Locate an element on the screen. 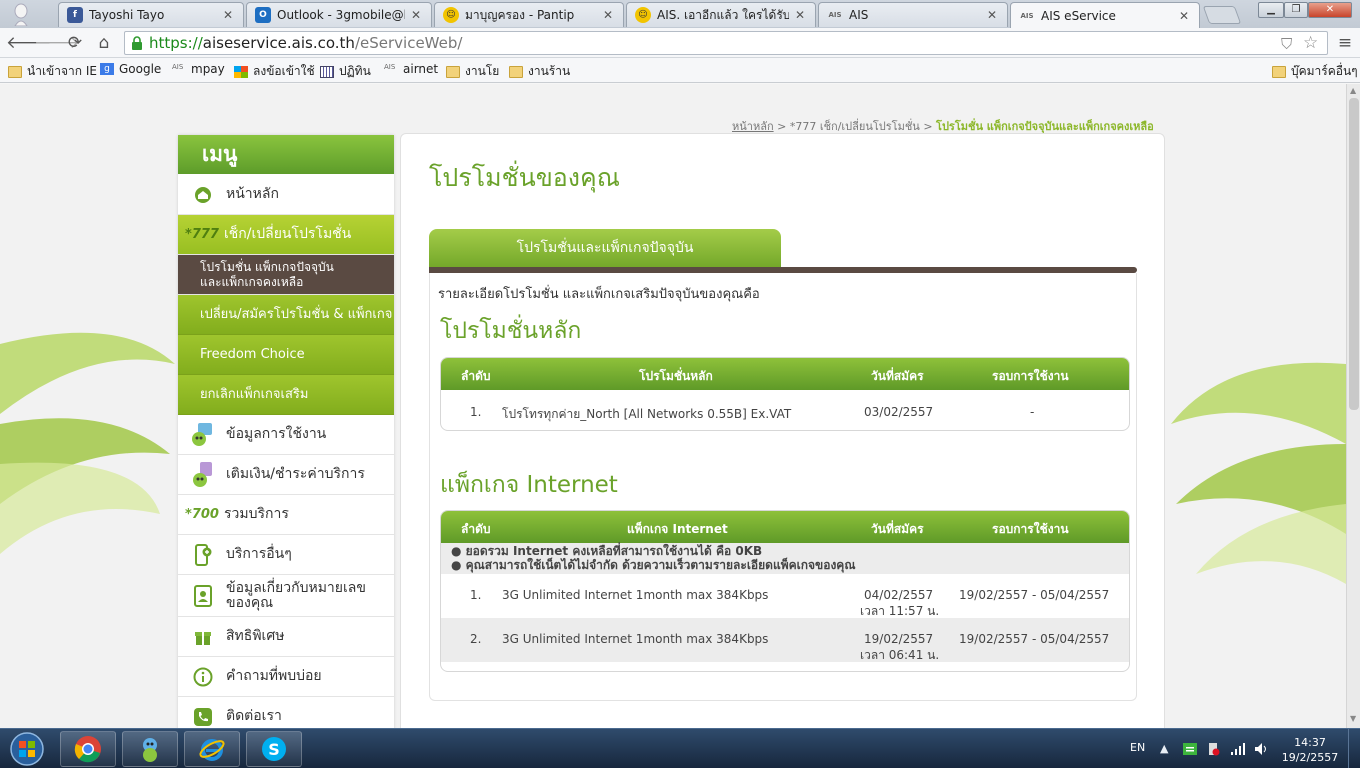 This screenshot has width=1360, height=768. browser-tab-ais-eservice: AIS AIS eService ✕ is located at coordinates (1105, 15).